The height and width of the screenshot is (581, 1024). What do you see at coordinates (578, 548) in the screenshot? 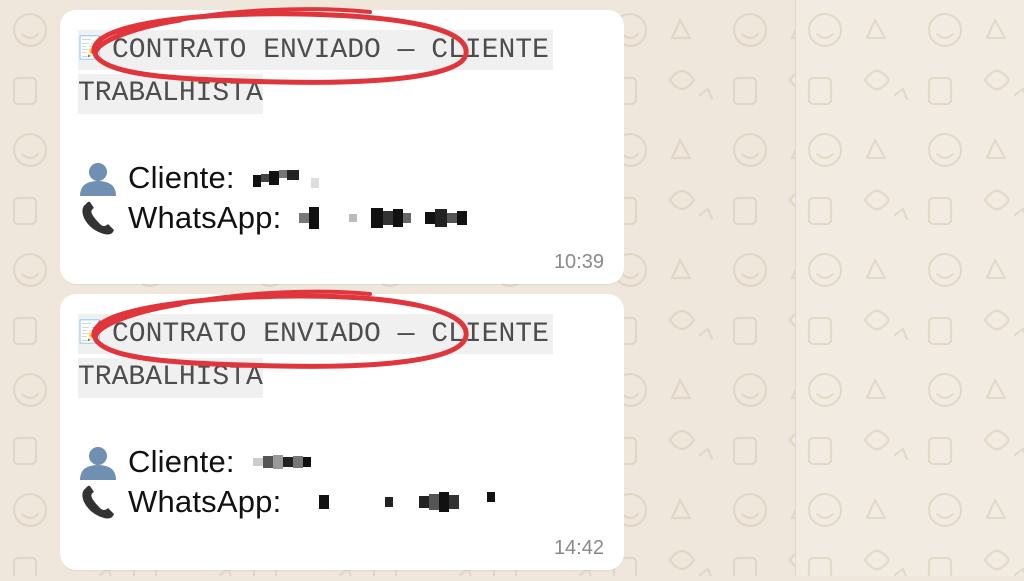
I see `message-timestamp: 14:42` at bounding box center [578, 548].